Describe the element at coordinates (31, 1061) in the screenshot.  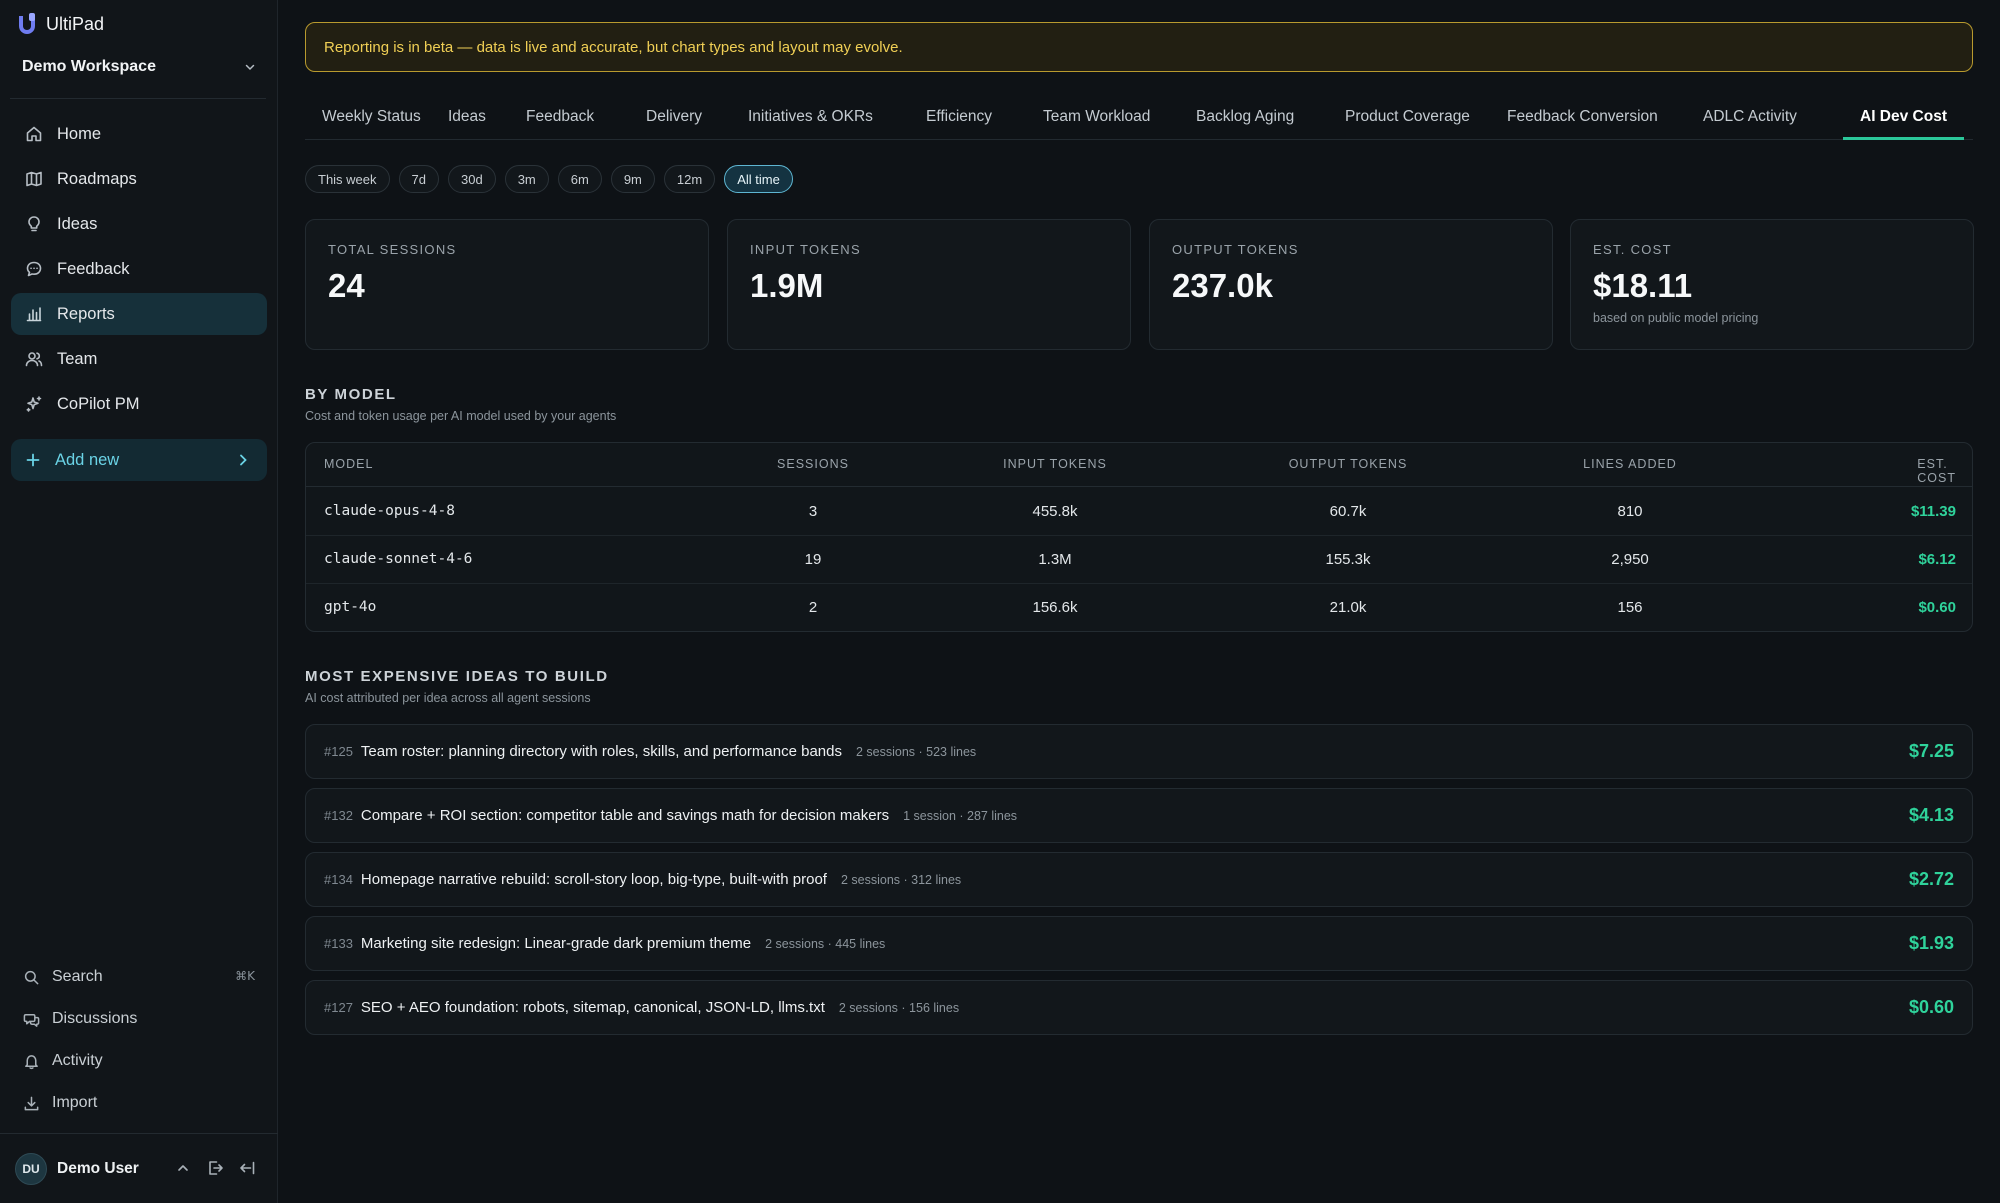
I see `bell-icon` at that location.